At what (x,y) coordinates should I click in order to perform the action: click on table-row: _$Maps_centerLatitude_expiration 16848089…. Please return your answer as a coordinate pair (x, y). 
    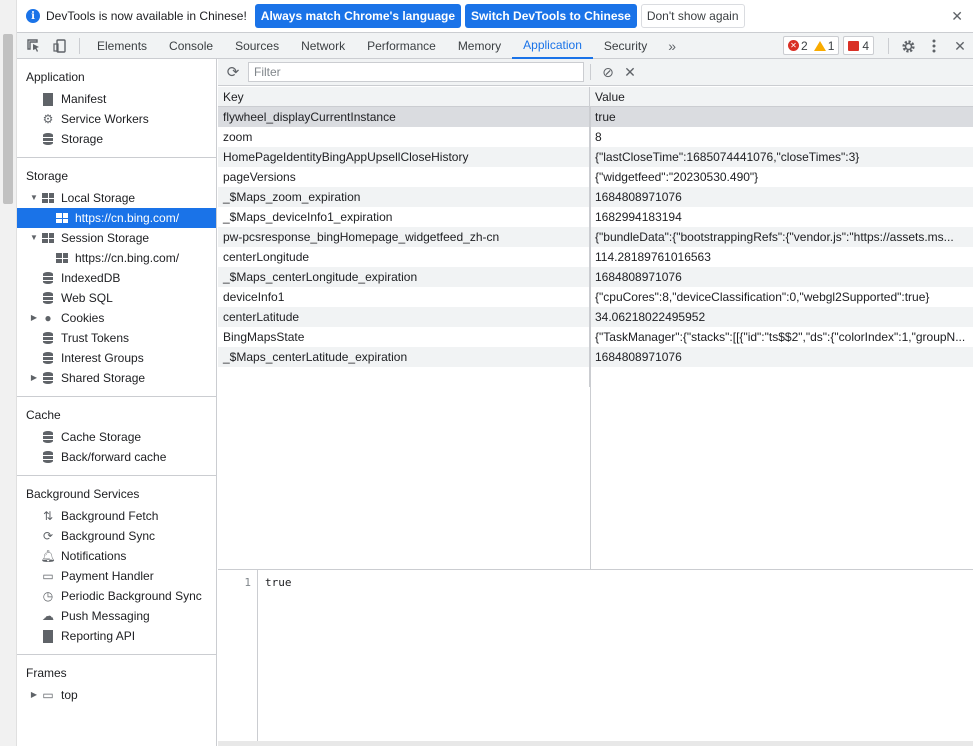
    Looking at the image, I should click on (595, 357).